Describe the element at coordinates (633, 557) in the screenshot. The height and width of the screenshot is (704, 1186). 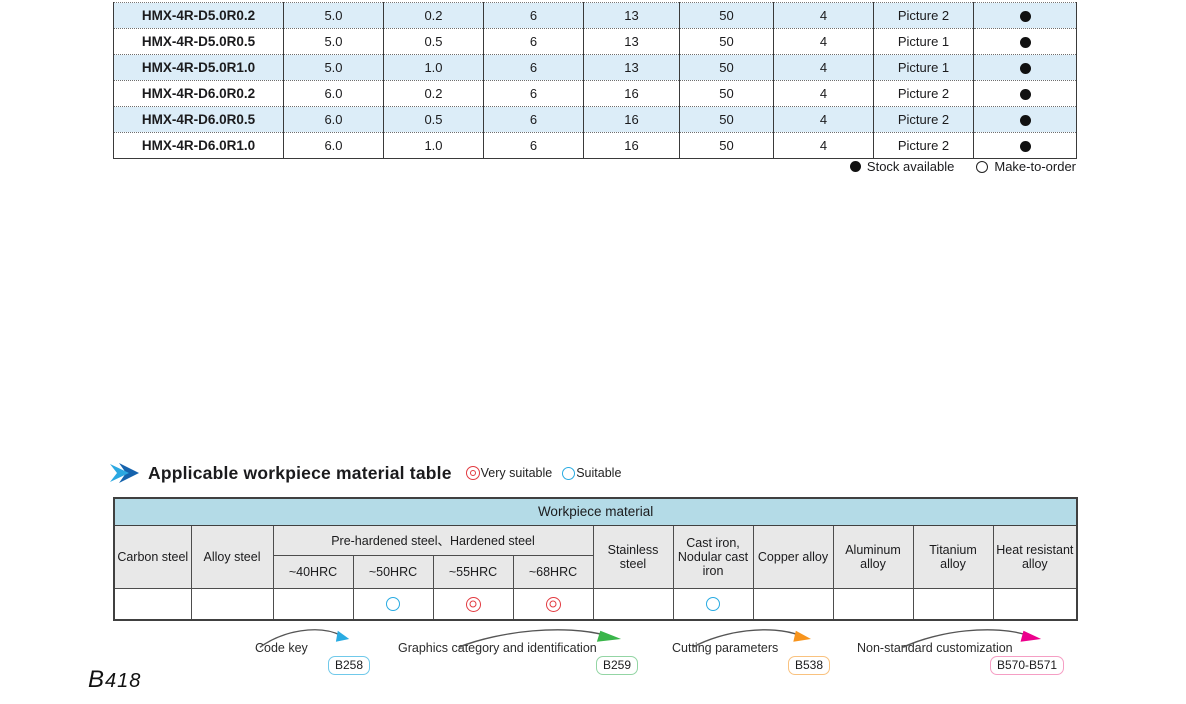
I see `col-header-stainless-steel: Stainless steel` at that location.